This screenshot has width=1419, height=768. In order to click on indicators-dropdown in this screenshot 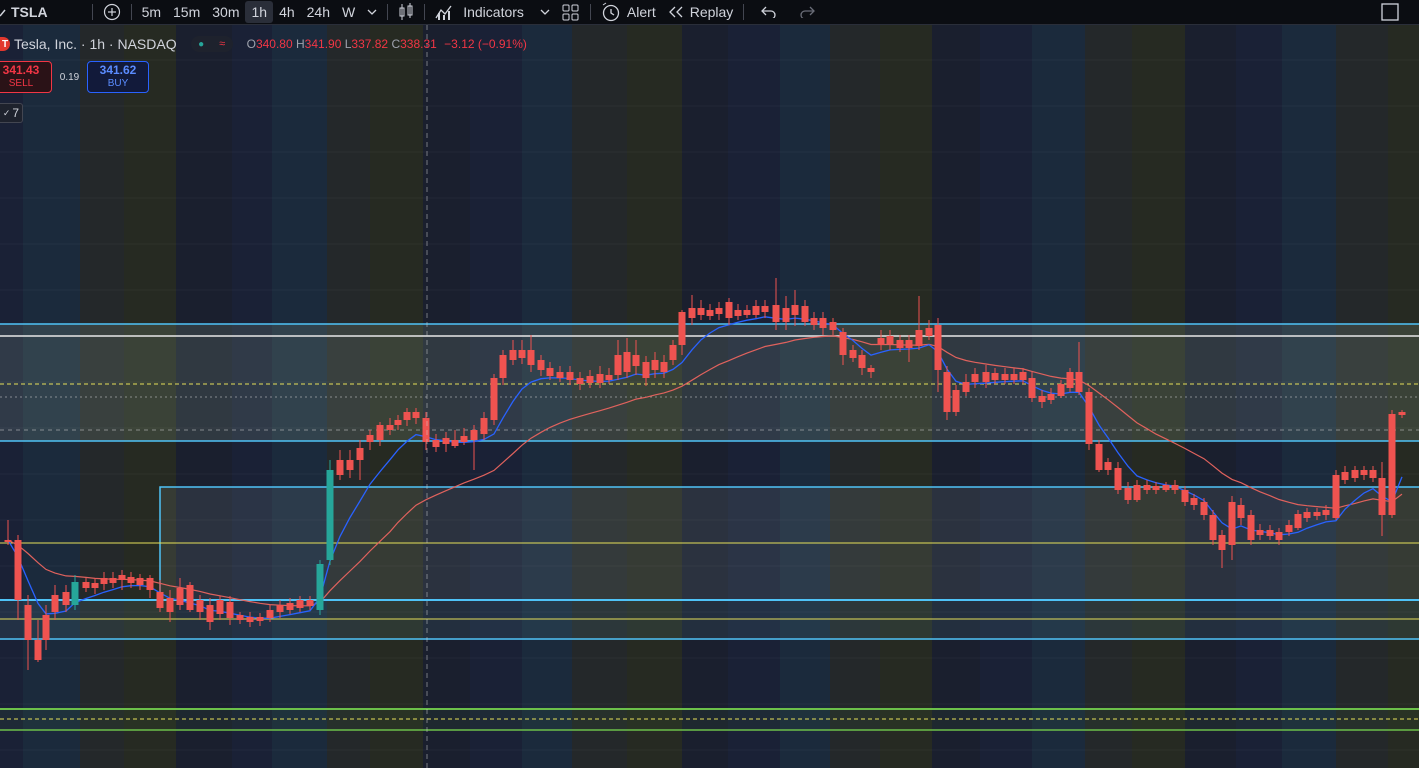, I will do `click(545, 12)`.